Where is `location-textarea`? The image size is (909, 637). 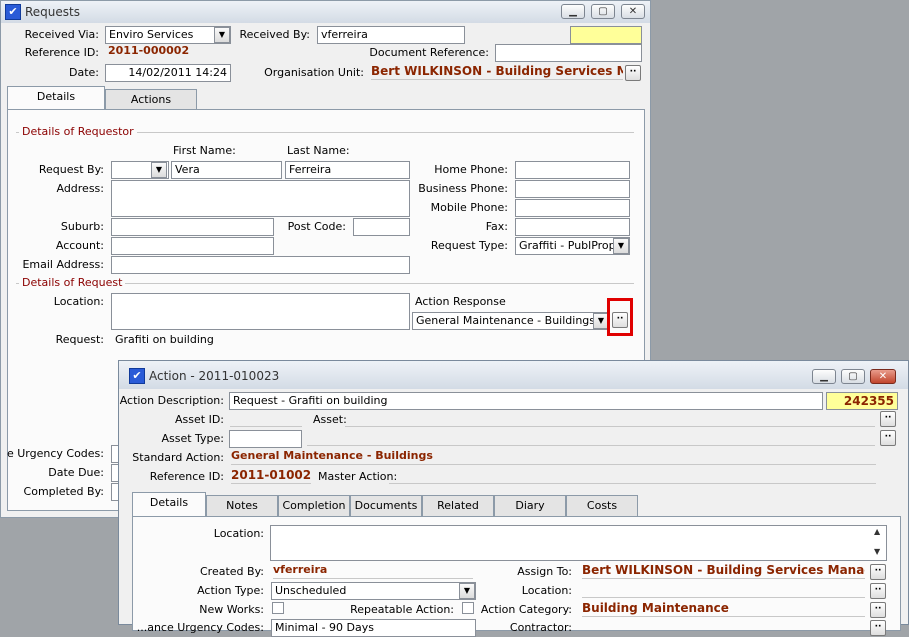
location-textarea is located at coordinates (578, 543).